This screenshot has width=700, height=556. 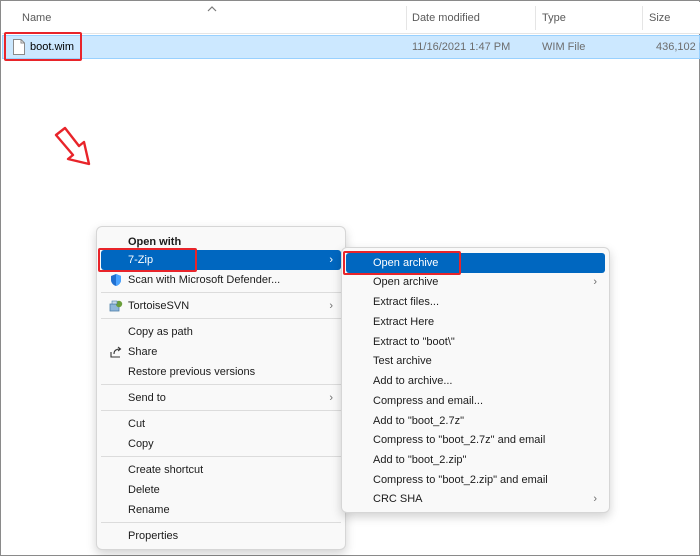 What do you see at coordinates (116, 280) in the screenshot?
I see `shield-icon` at bounding box center [116, 280].